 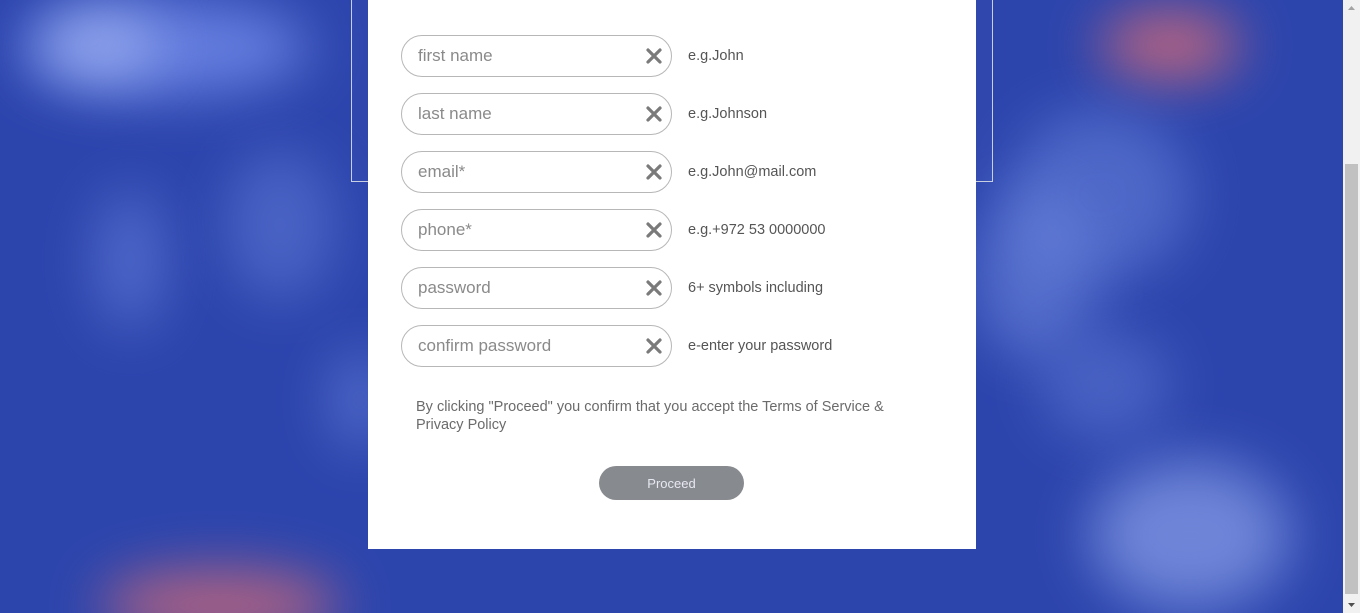 What do you see at coordinates (528, 56) in the screenshot?
I see `first-name-input` at bounding box center [528, 56].